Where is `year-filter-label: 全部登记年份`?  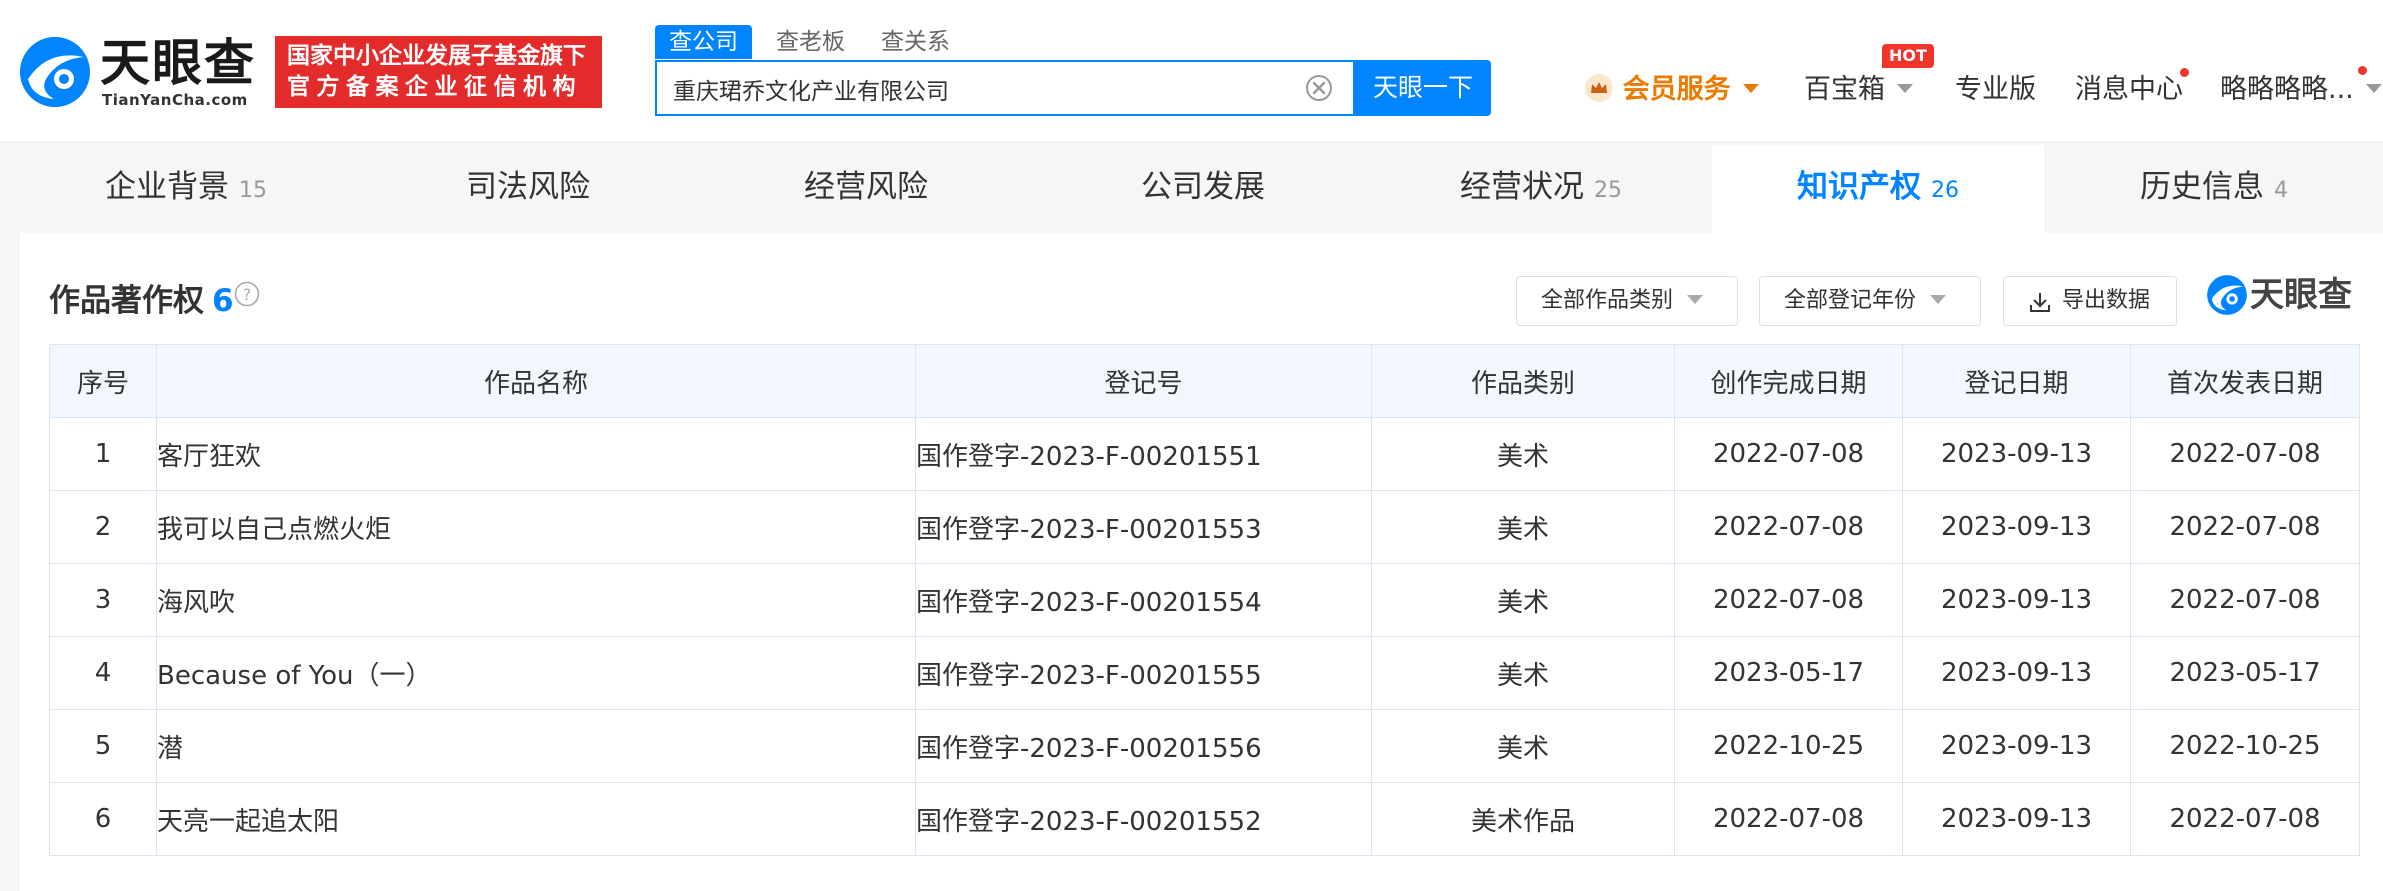
year-filter-label: 全部登记年份 is located at coordinates (1850, 300).